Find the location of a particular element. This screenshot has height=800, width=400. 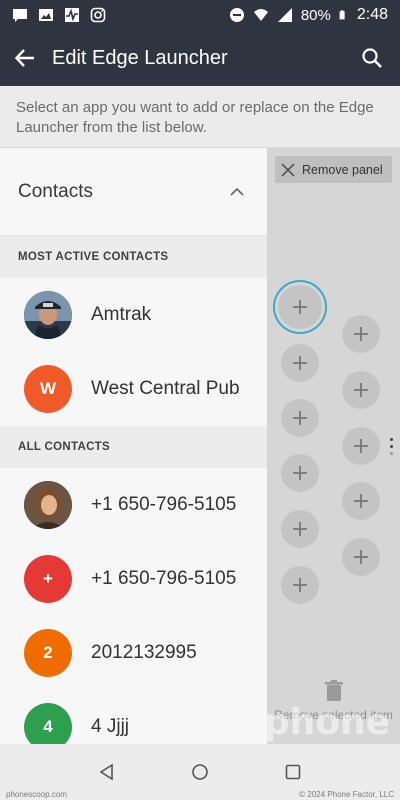

wifi-icon is located at coordinates (260, 15).